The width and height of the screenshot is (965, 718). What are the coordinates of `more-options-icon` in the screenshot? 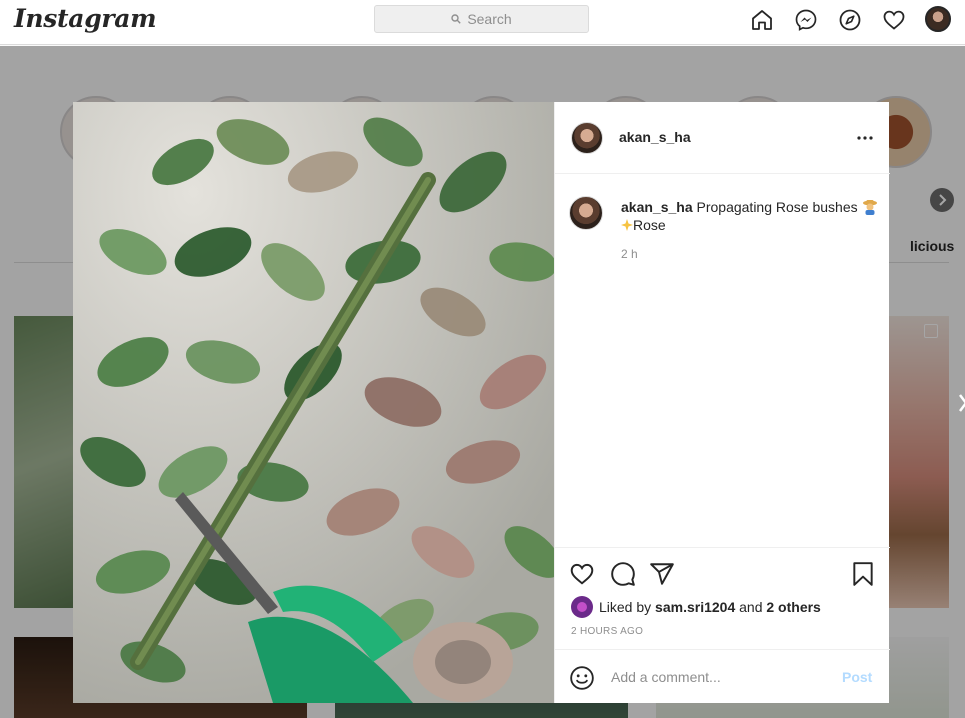 It's located at (865, 138).